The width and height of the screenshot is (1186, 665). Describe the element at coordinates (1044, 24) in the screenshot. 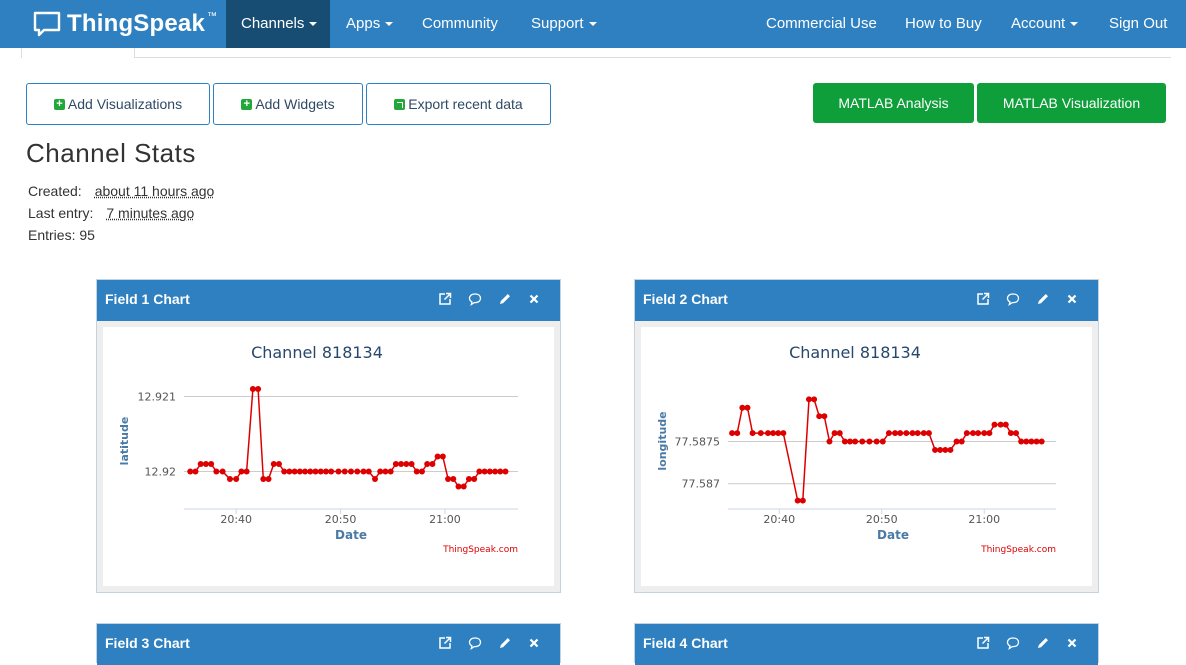

I see `nav-account-dropdown: Account` at that location.